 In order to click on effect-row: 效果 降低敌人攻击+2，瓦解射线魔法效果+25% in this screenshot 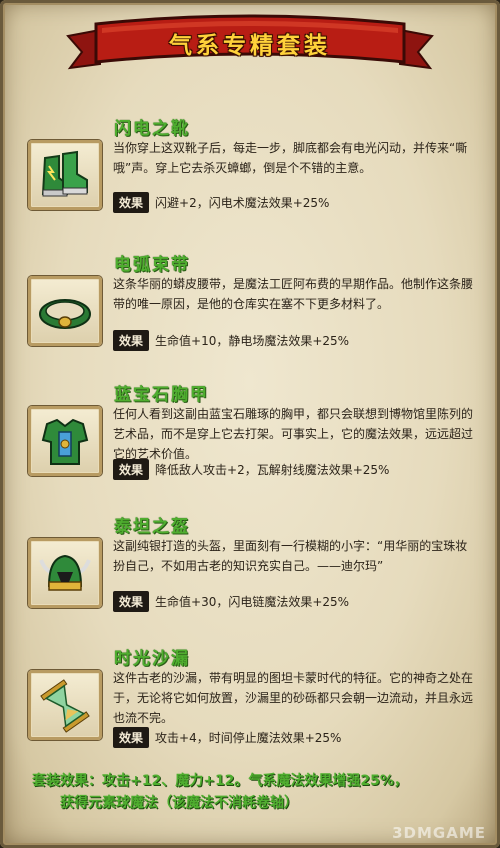, I will do `click(251, 469)`.